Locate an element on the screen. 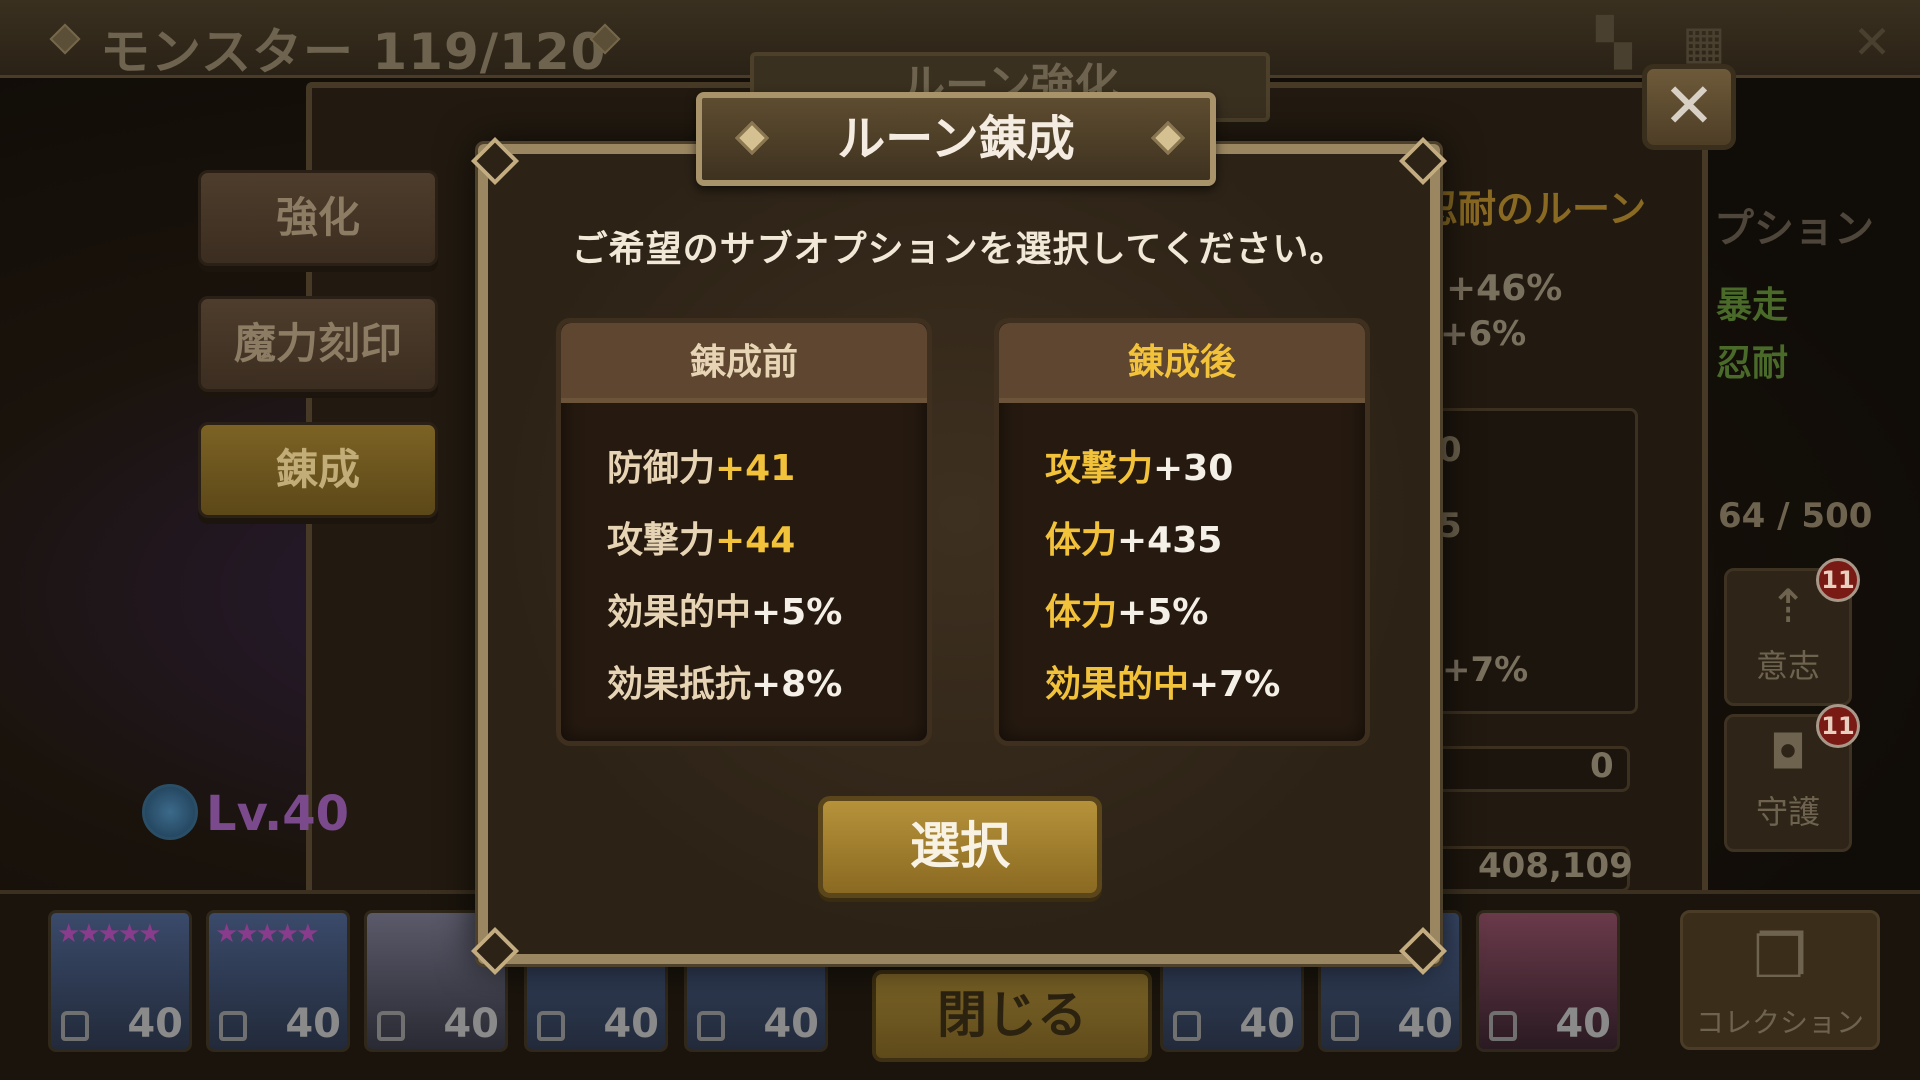 The width and height of the screenshot is (1920, 1080). diamond-ornament-icon is located at coordinates (65, 39).